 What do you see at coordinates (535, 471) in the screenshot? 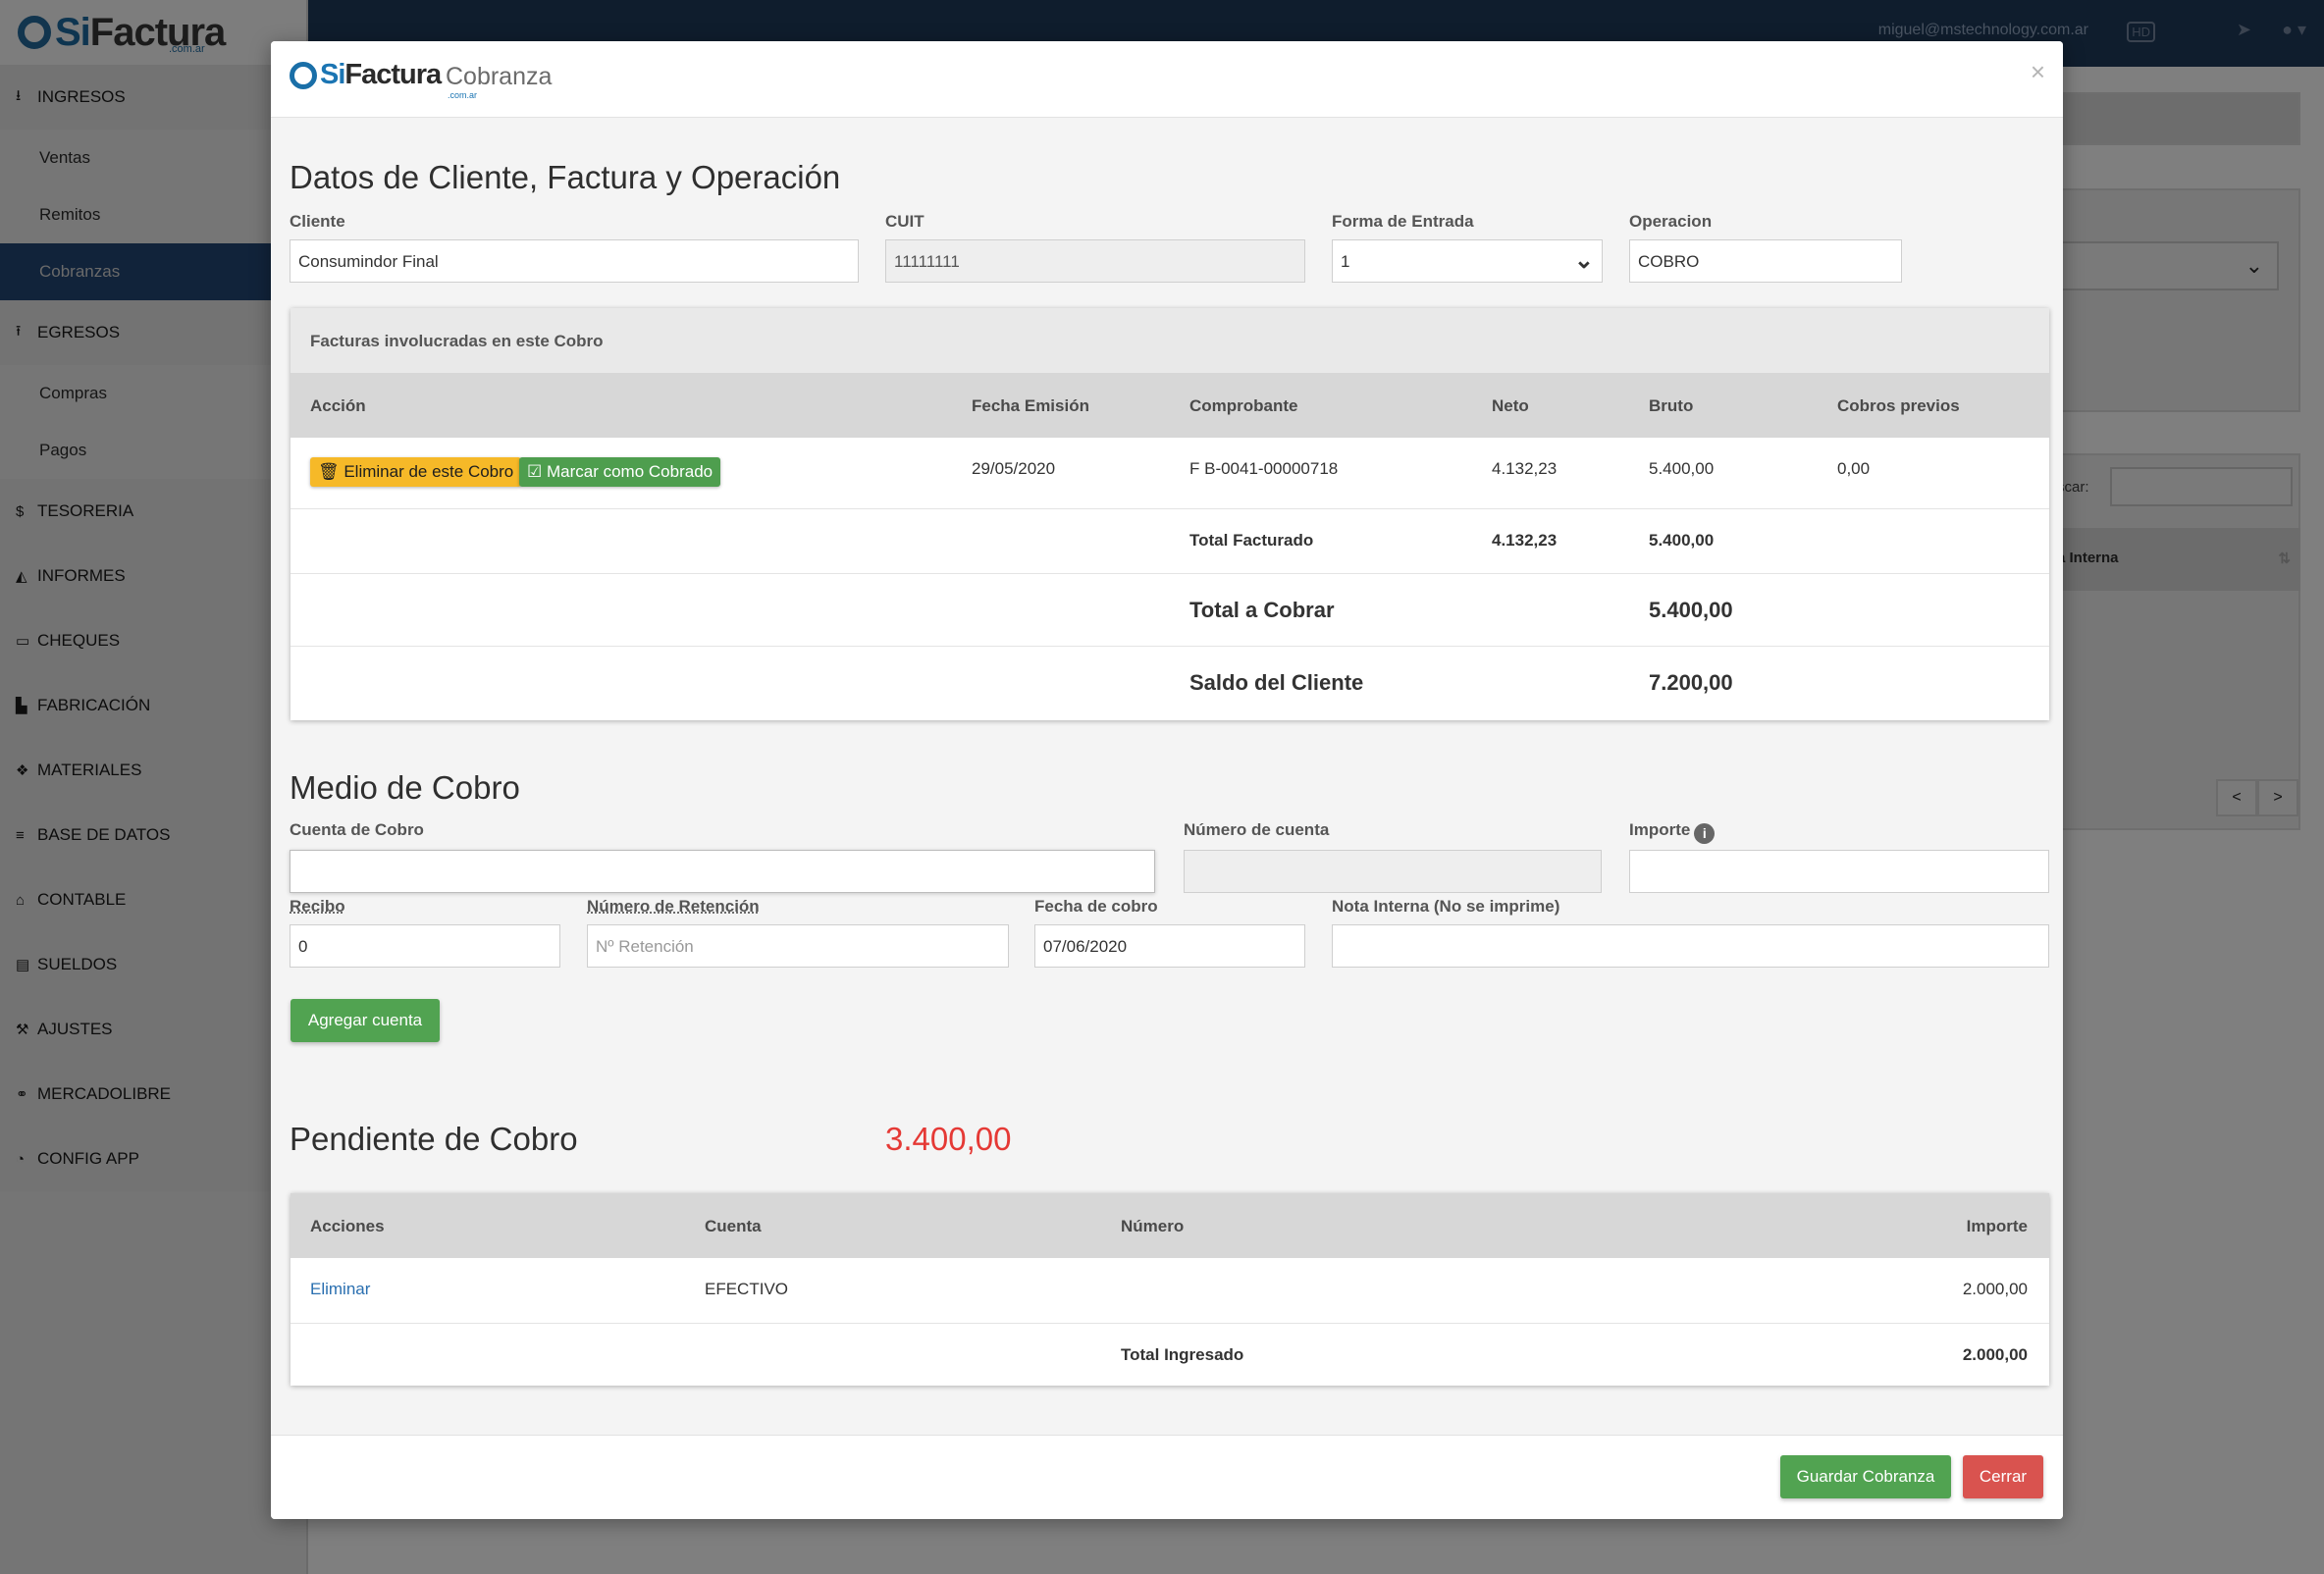
I see `check-square-icon: ☑` at bounding box center [535, 471].